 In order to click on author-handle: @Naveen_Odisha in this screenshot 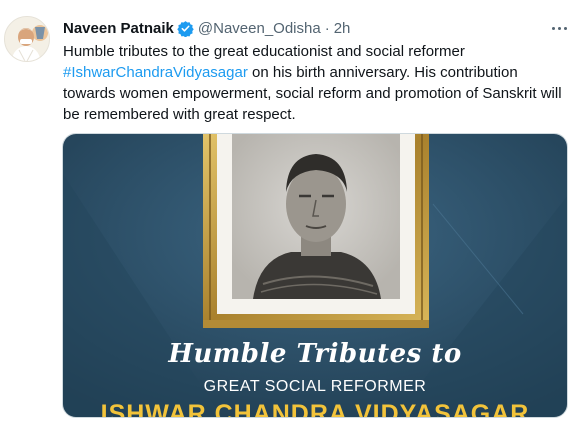, I will do `click(259, 28)`.